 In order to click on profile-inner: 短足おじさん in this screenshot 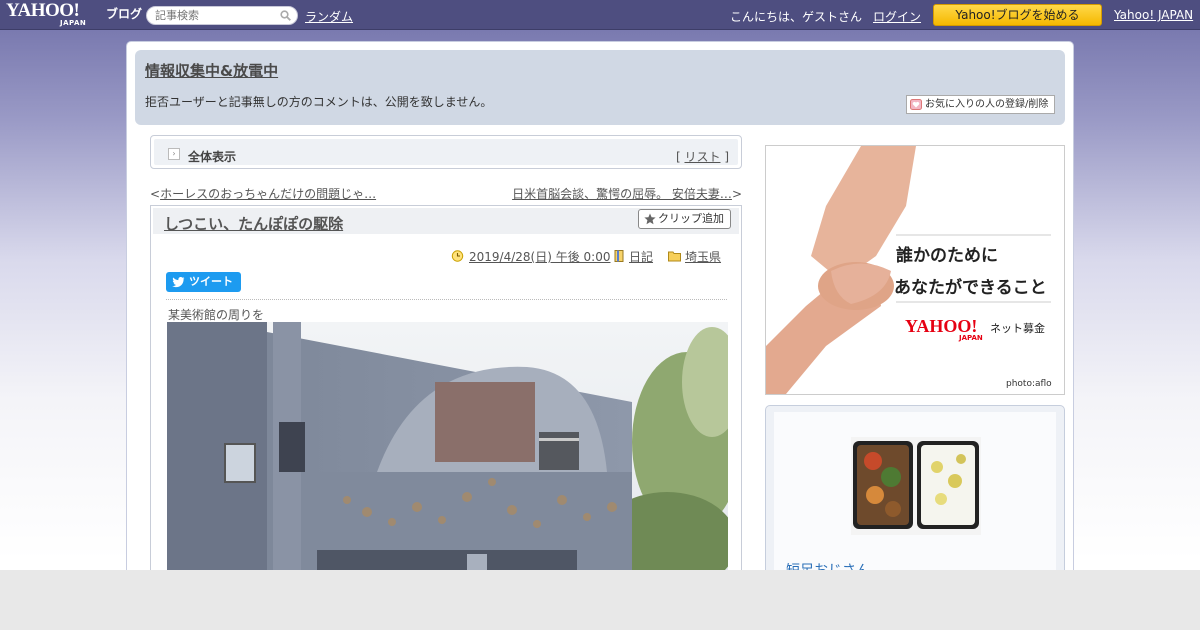, I will do `click(915, 503)`.